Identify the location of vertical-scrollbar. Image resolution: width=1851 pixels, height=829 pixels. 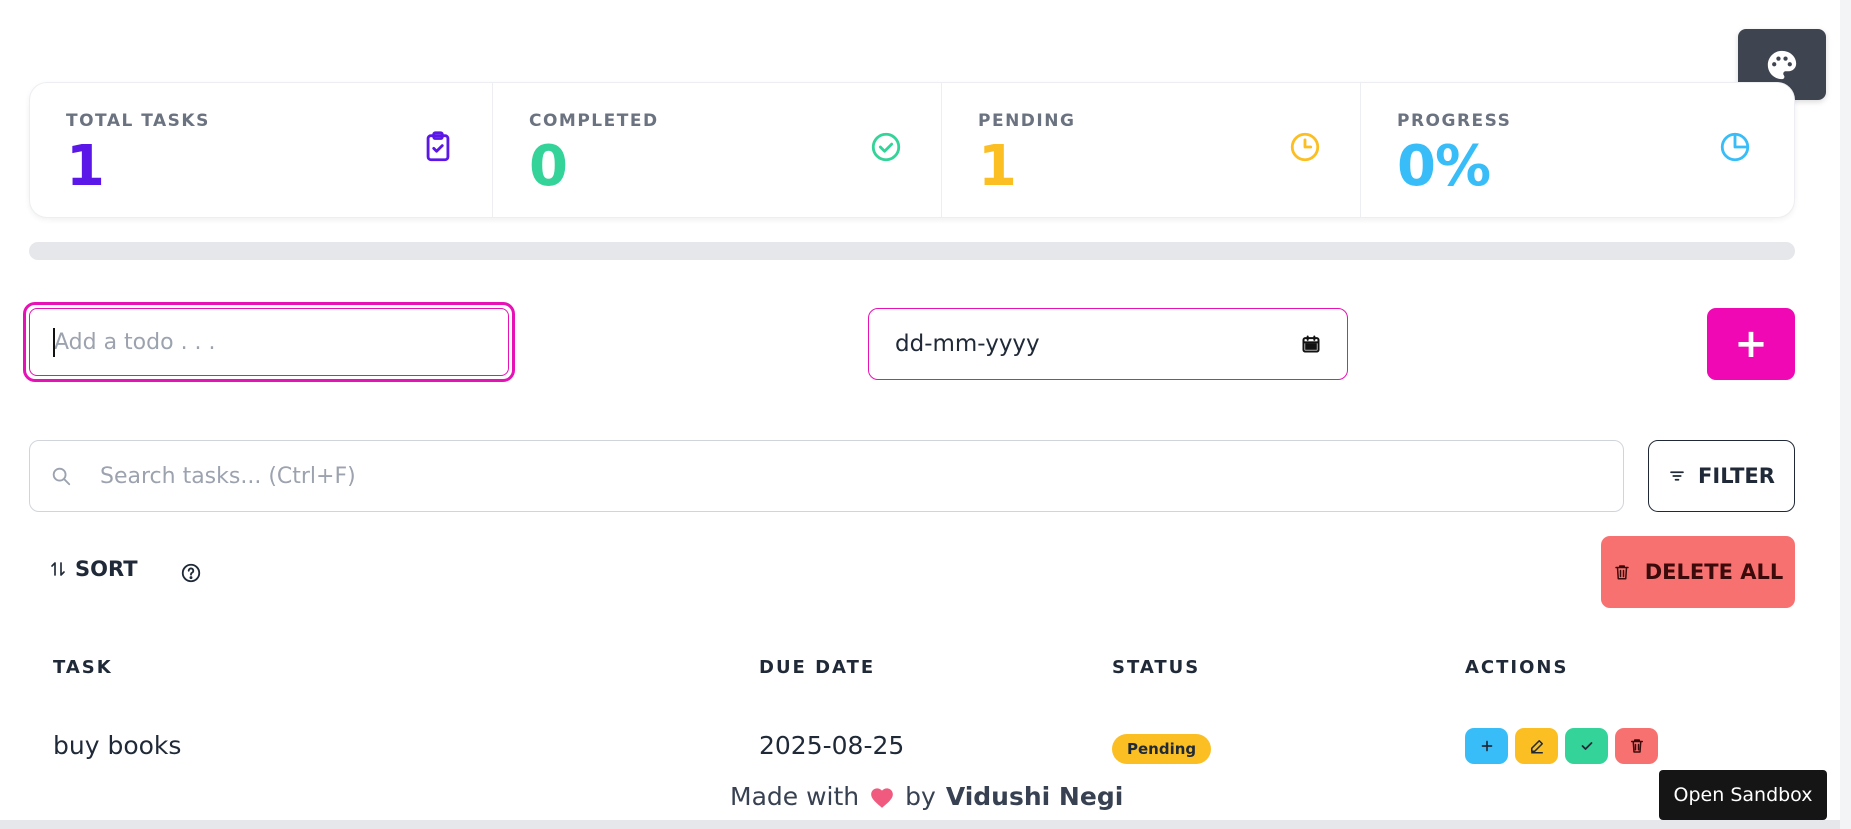
(1845, 414).